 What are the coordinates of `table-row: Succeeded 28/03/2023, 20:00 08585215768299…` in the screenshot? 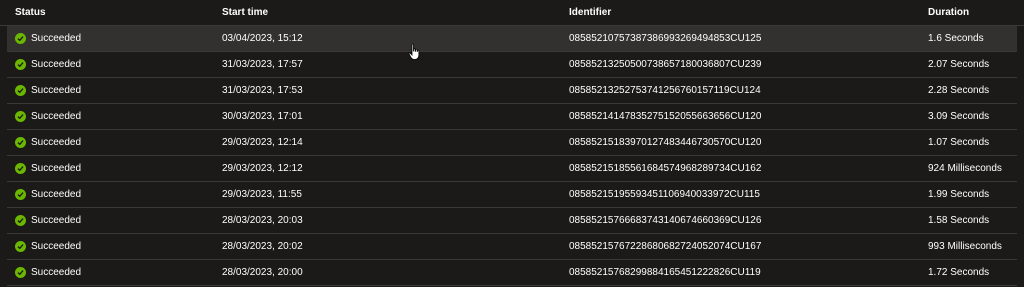 It's located at (512, 273).